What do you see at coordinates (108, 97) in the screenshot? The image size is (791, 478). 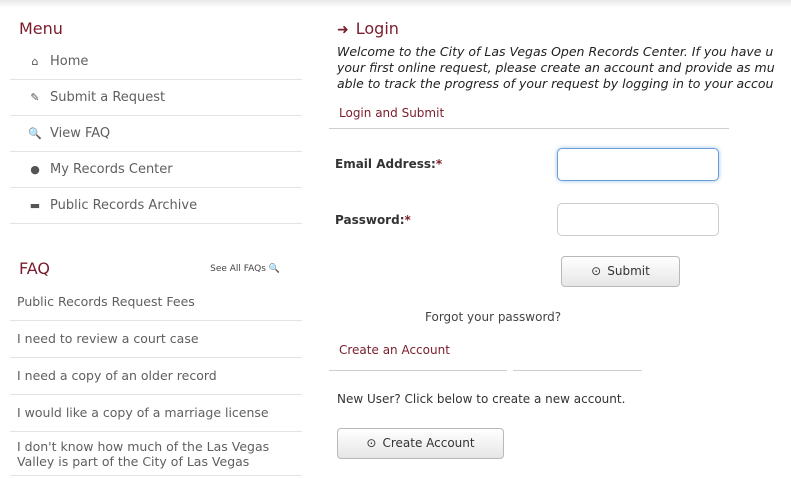 I see `menu-item-label: Submit a Request` at bounding box center [108, 97].